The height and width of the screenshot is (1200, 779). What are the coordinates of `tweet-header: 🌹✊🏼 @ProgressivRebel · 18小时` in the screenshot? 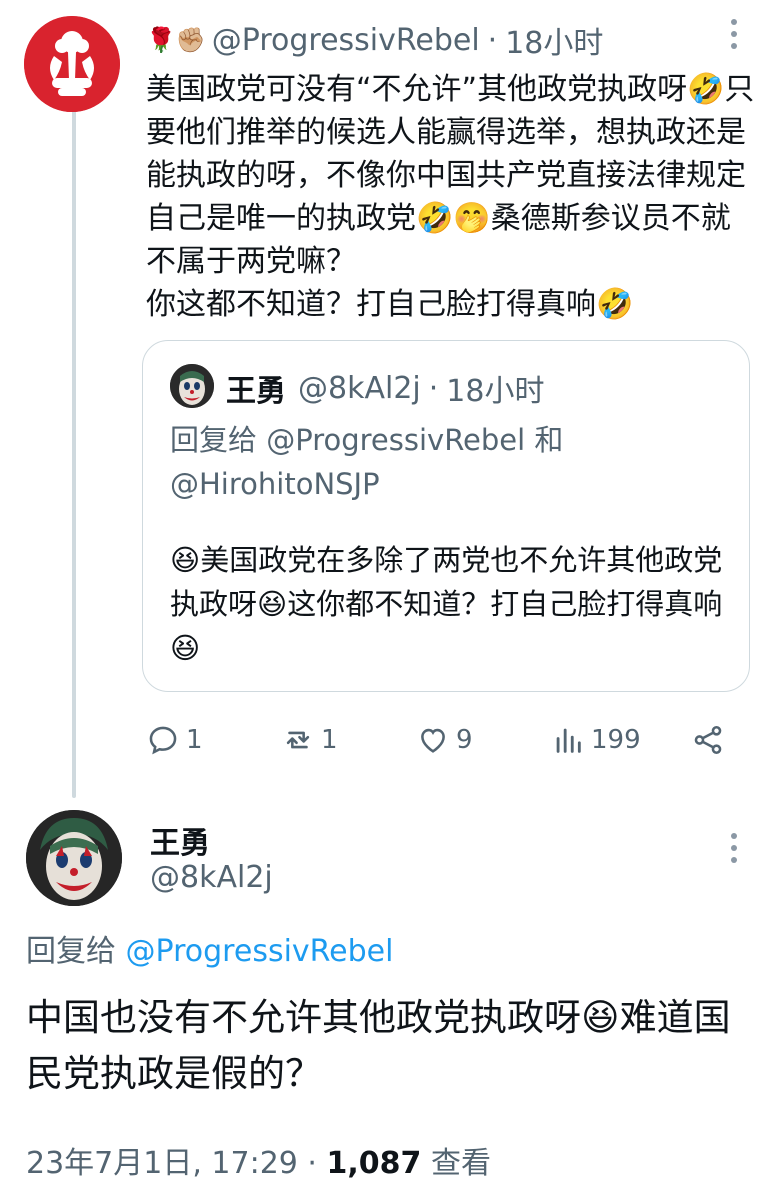 It's located at (374, 40).